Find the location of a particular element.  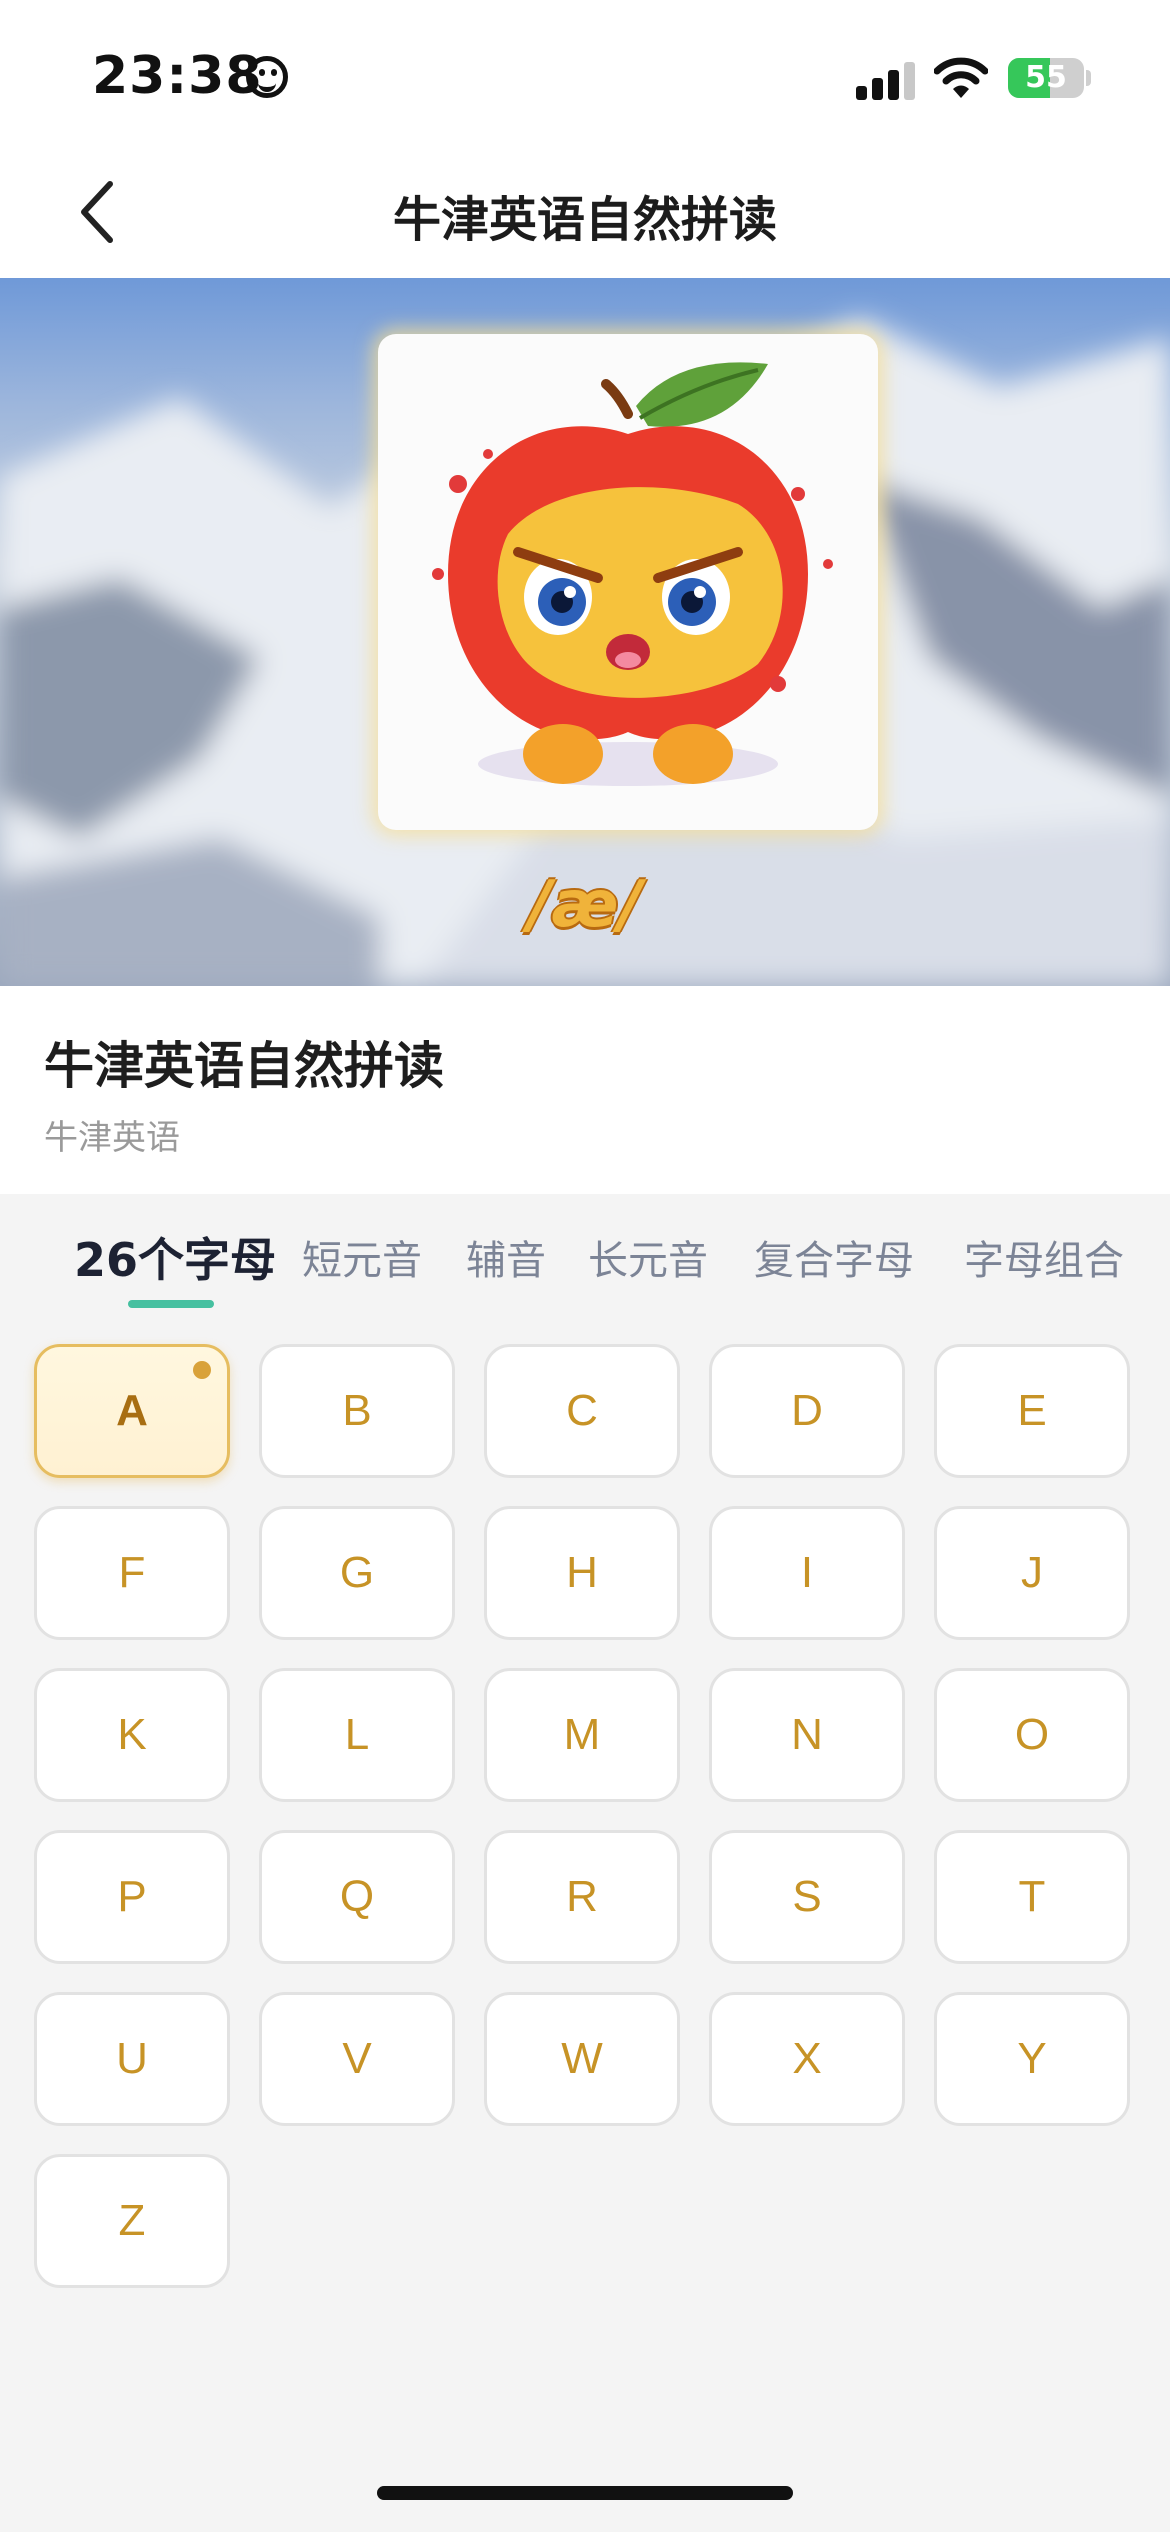

letter-button-m: M is located at coordinates (582, 1735).